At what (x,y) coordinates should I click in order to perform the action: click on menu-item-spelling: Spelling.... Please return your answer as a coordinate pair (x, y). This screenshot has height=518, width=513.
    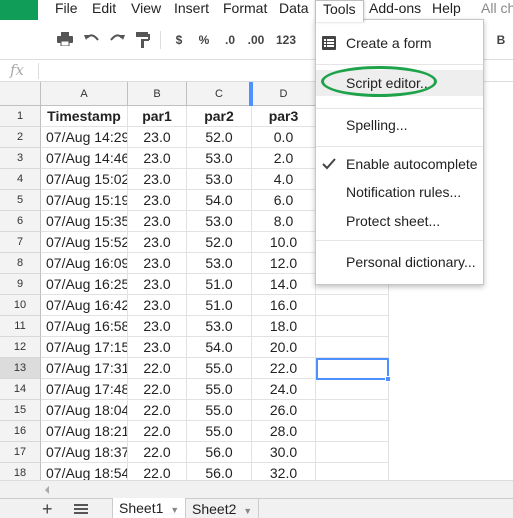
    Looking at the image, I should click on (399, 125).